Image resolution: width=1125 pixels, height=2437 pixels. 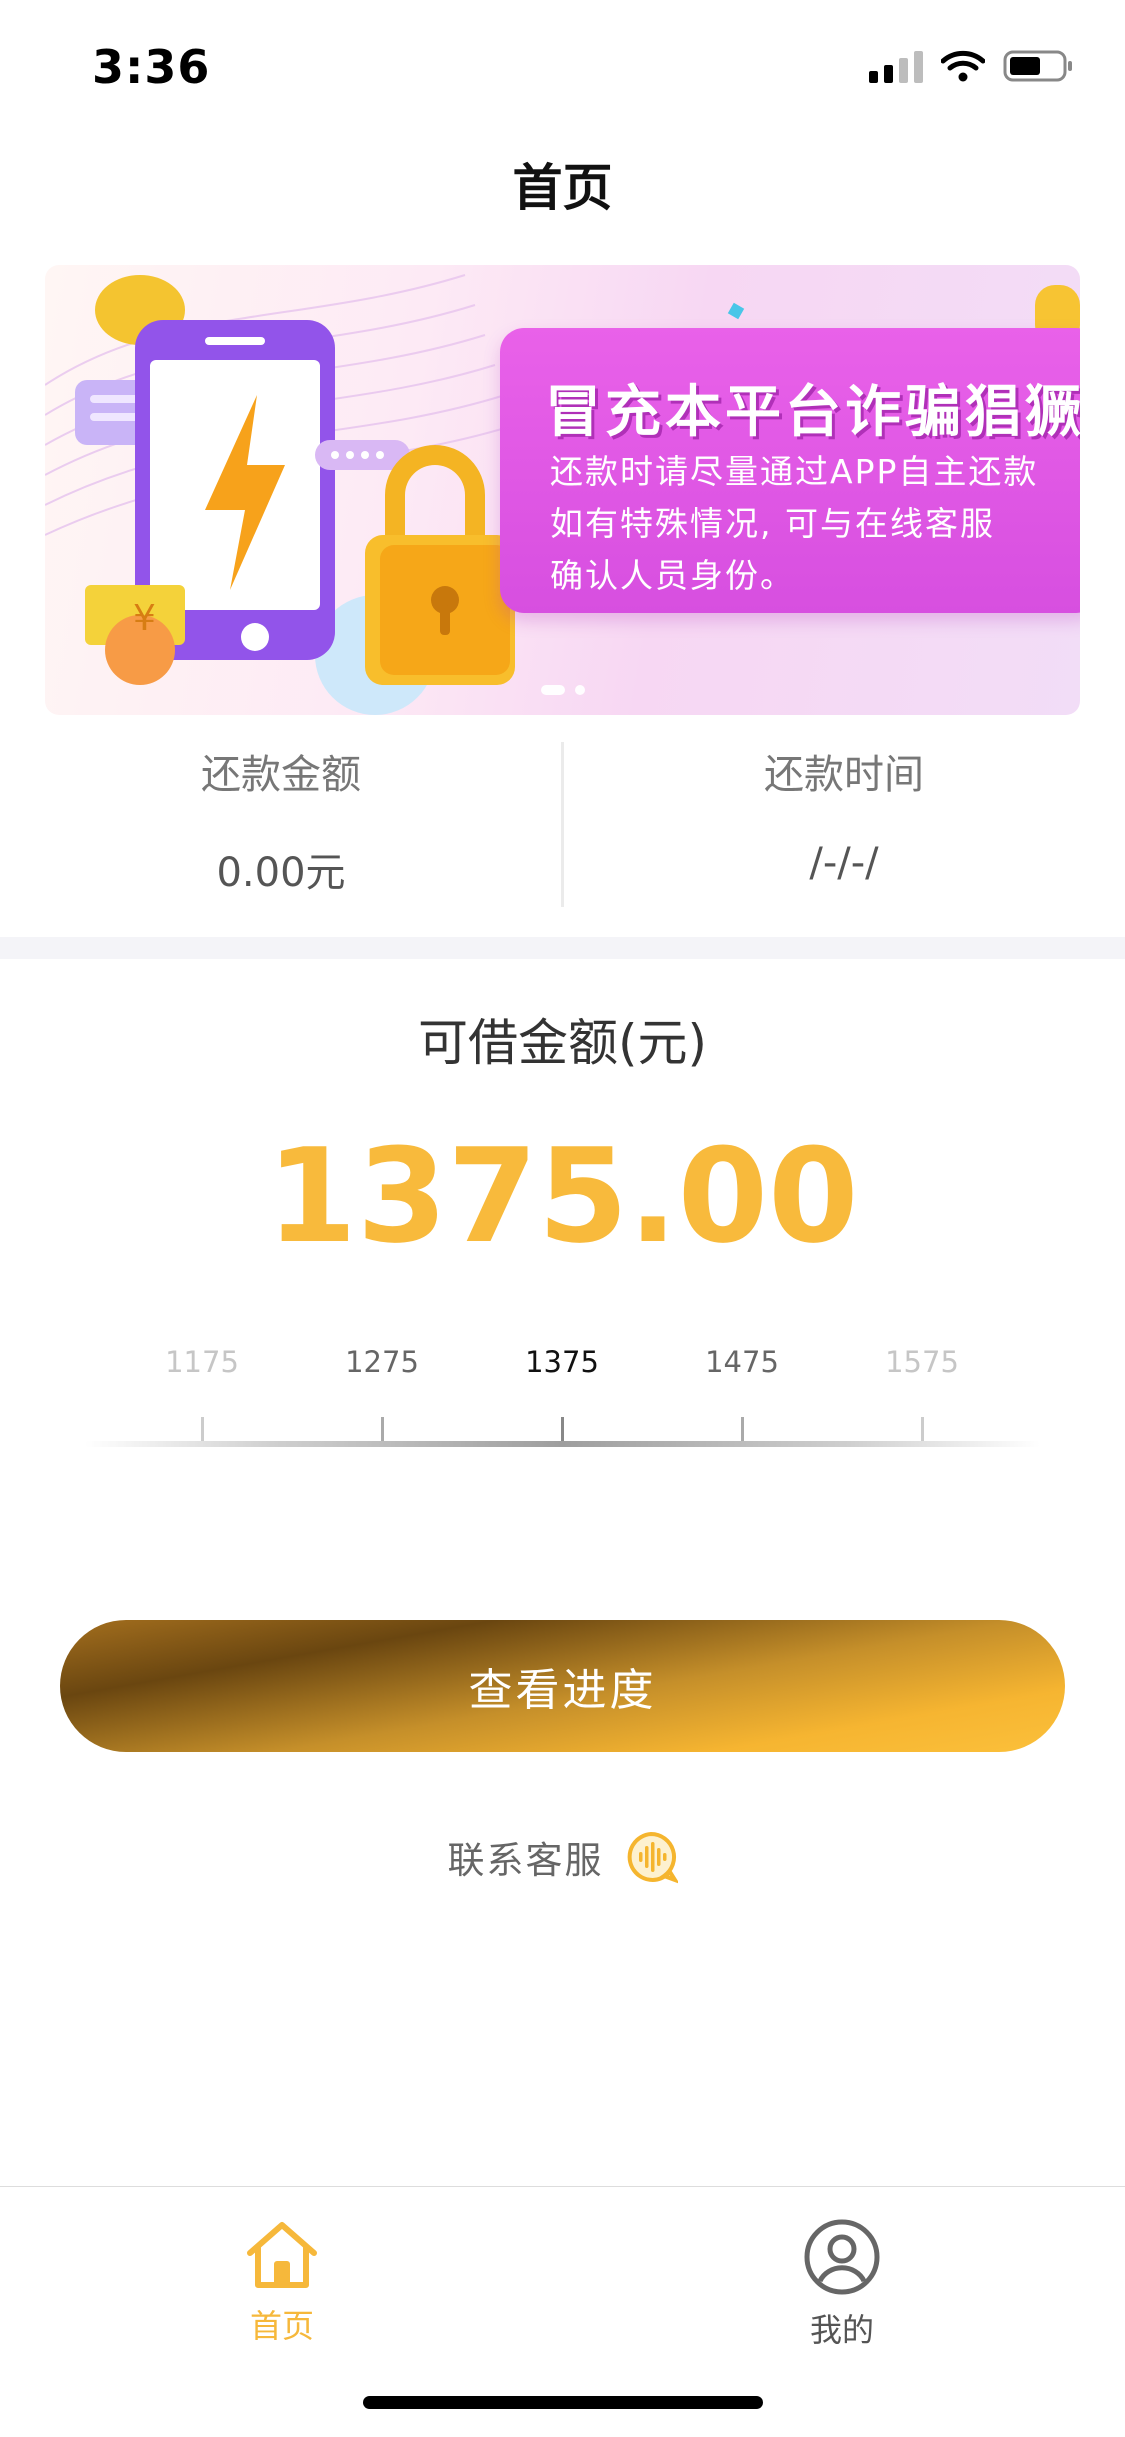 What do you see at coordinates (844, 775) in the screenshot?
I see `repayment-time-label: 还款时间` at bounding box center [844, 775].